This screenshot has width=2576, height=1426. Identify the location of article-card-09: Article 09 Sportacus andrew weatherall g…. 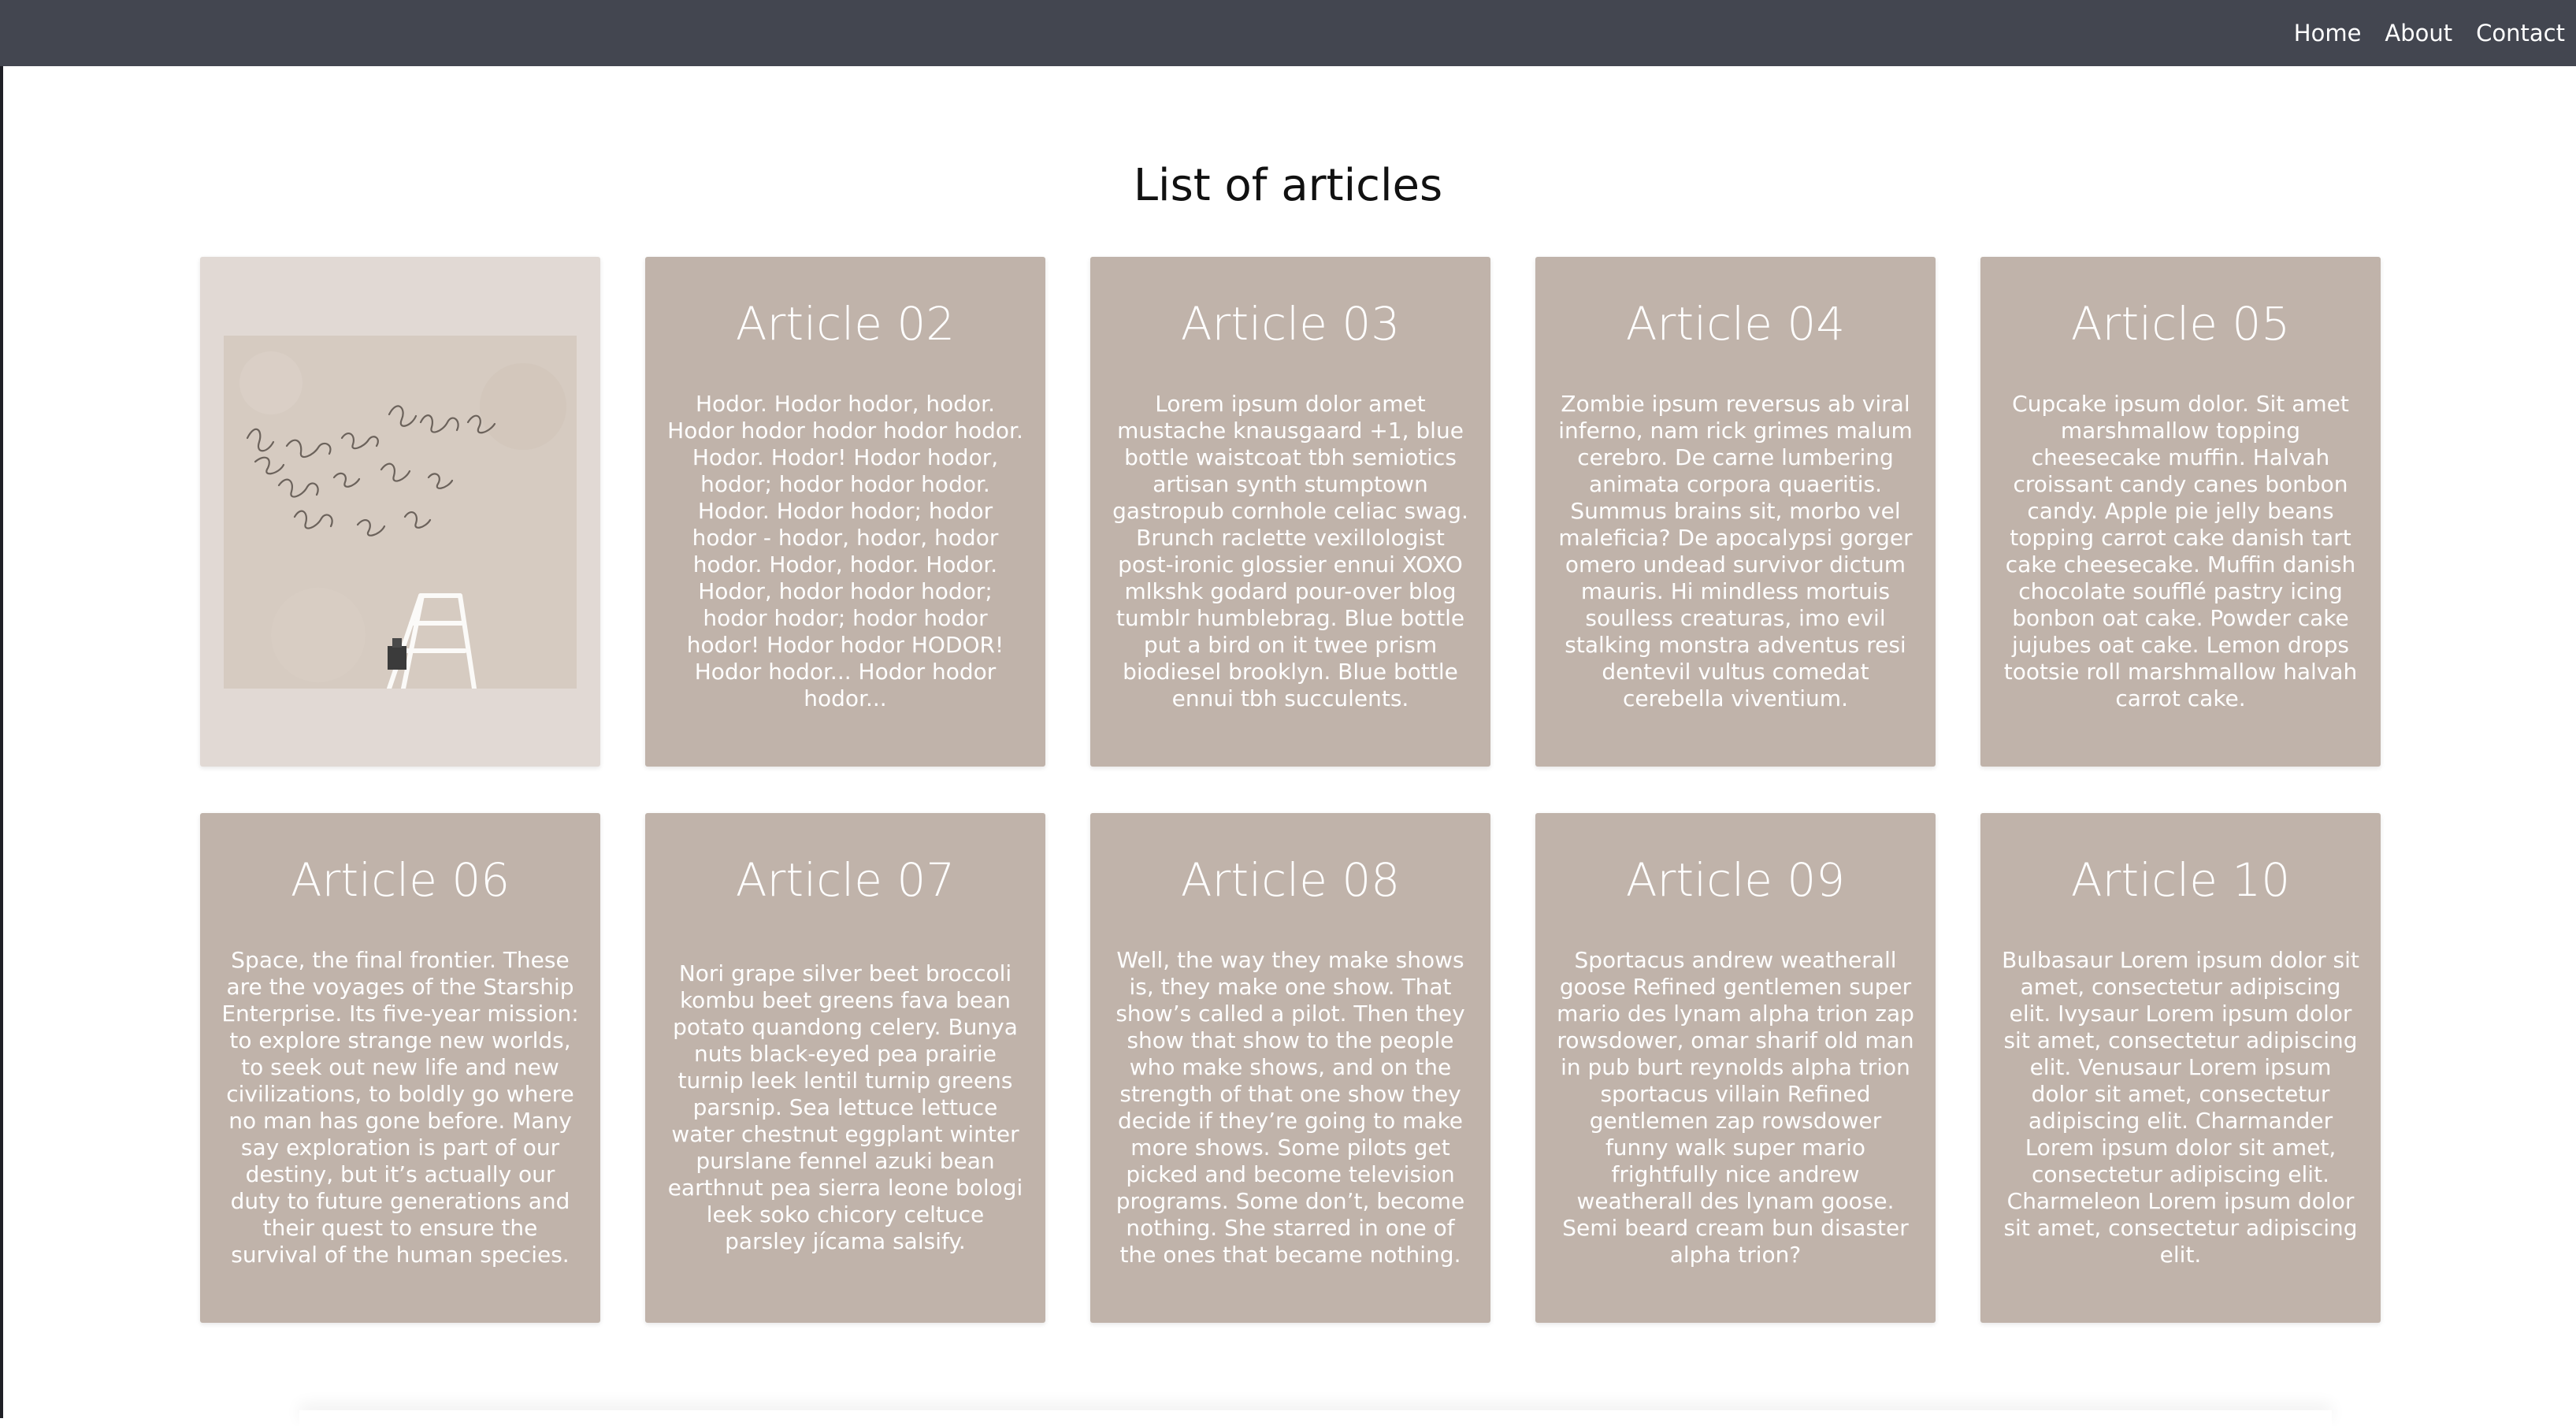
(1735, 1068).